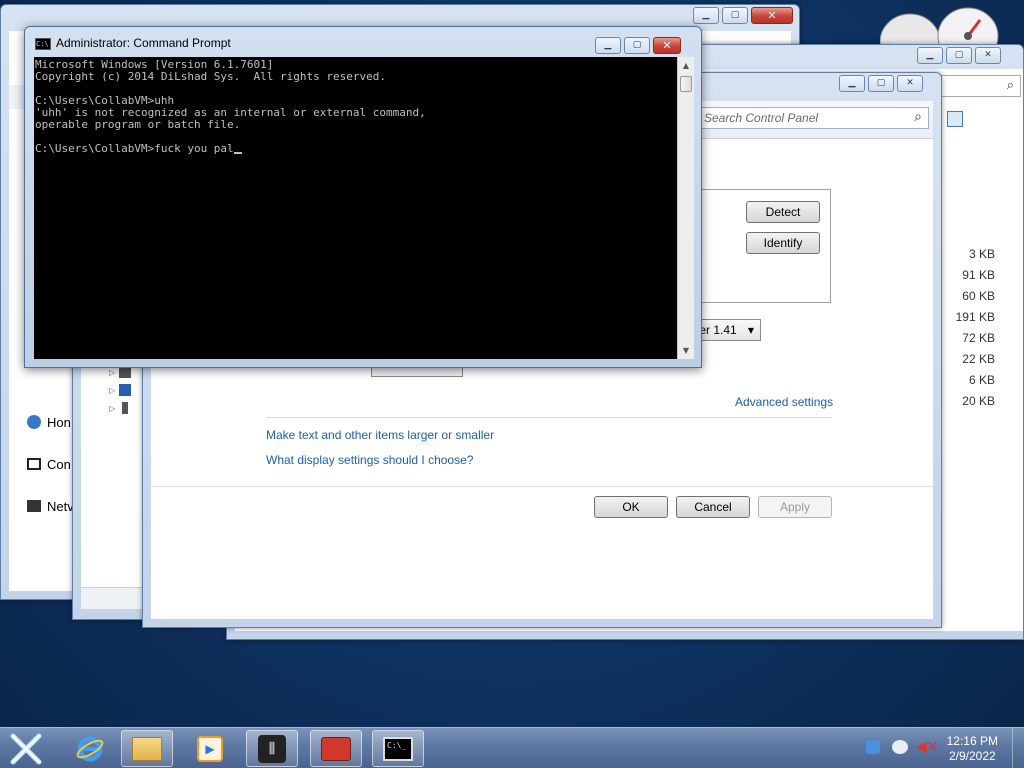 The height and width of the screenshot is (768, 1024). I want to click on taskbar-mixer: ⫼, so click(272, 748).